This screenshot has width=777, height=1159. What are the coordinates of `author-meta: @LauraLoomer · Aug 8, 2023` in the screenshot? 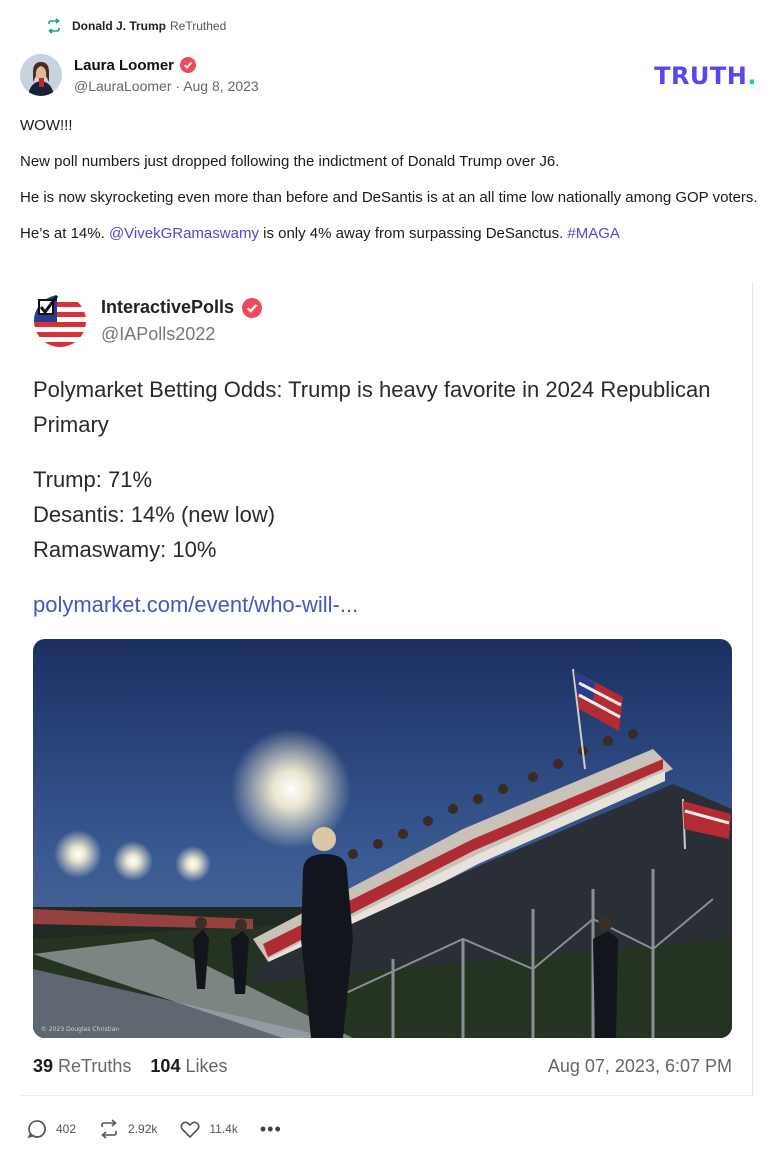 It's located at (166, 86).